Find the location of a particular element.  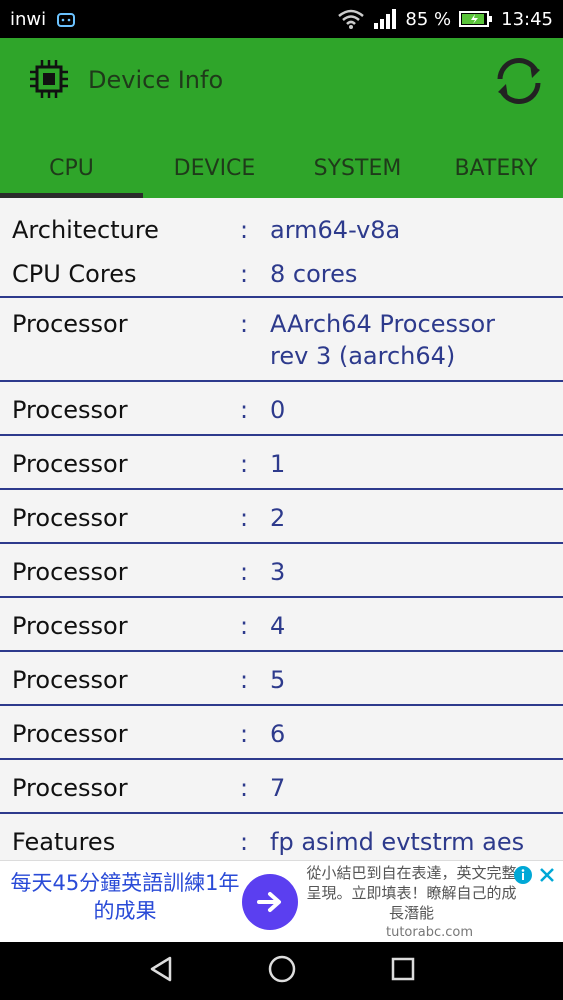

list-item: Processor : 1 is located at coordinates (281, 463).